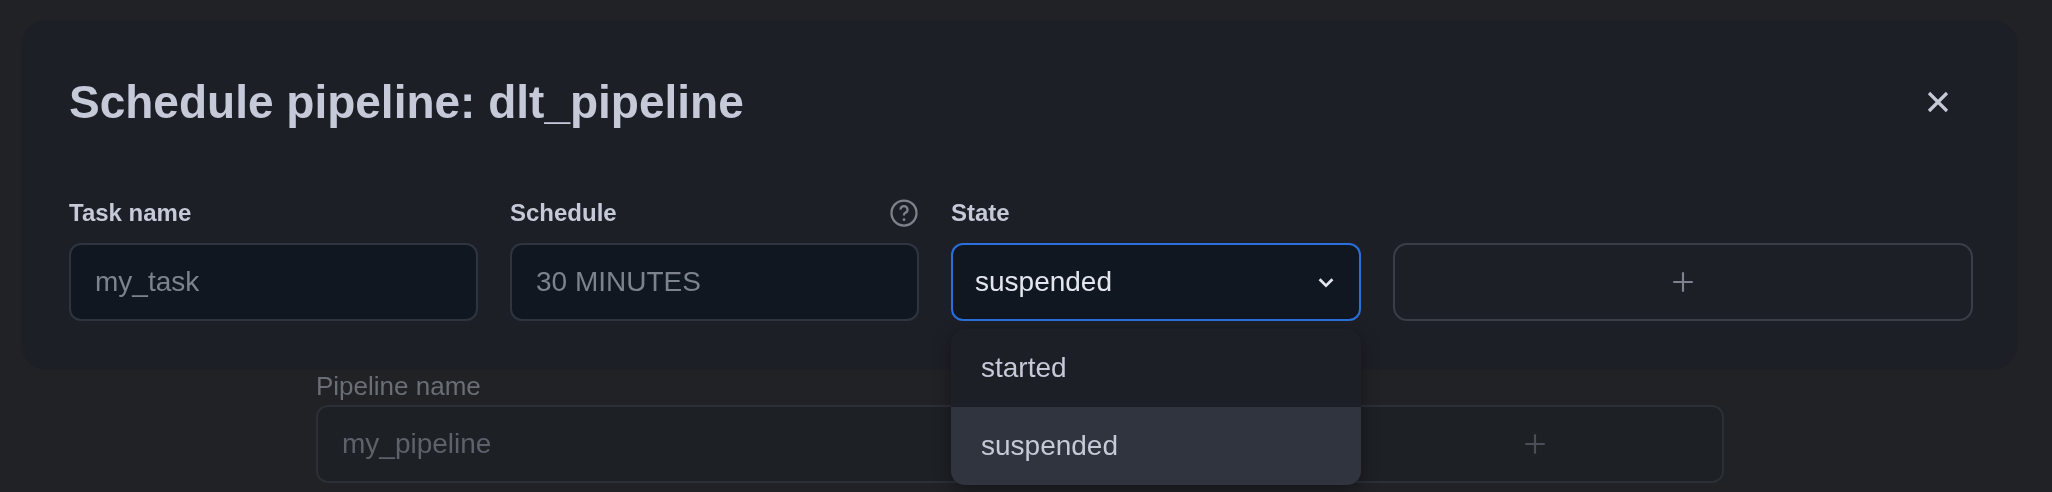 The width and height of the screenshot is (2052, 492). What do you see at coordinates (1938, 102) in the screenshot?
I see `close-icon` at bounding box center [1938, 102].